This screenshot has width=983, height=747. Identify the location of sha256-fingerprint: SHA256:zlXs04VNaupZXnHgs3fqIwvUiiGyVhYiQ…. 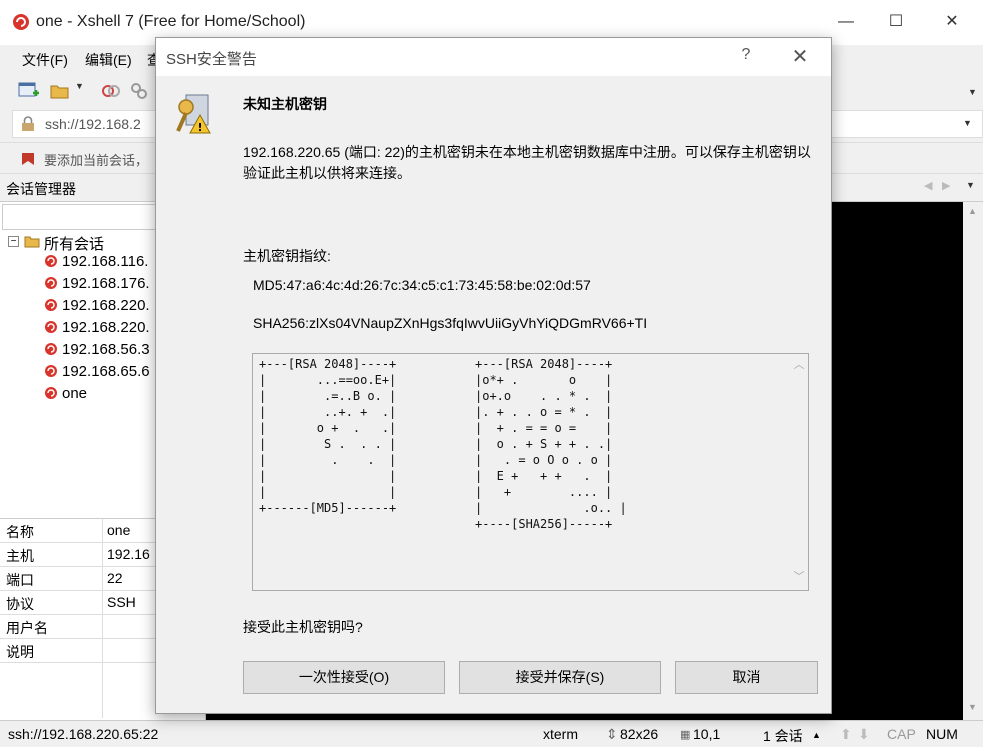
(450, 323).